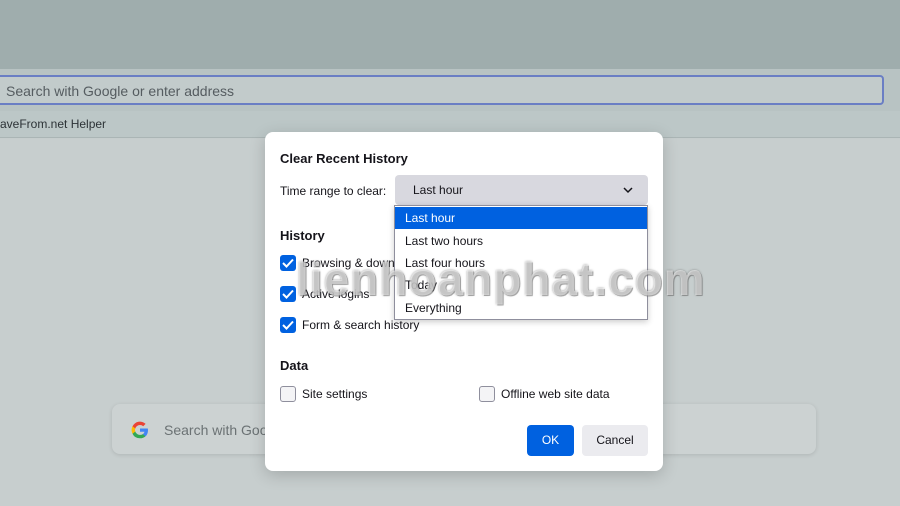 The width and height of the screenshot is (900, 506). Describe the element at coordinates (615, 440) in the screenshot. I see `cancel-button: Cancel` at that location.